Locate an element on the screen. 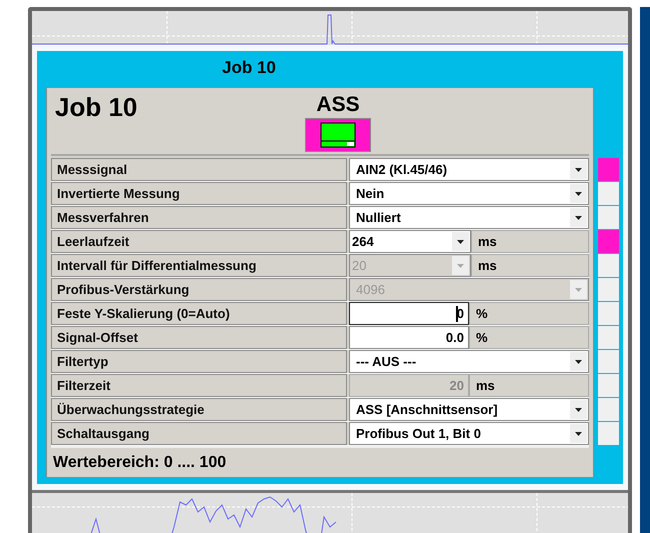 Image resolution: width=650 pixels, height=533 pixels. dropdown: --- AUS --- is located at coordinates (469, 361).